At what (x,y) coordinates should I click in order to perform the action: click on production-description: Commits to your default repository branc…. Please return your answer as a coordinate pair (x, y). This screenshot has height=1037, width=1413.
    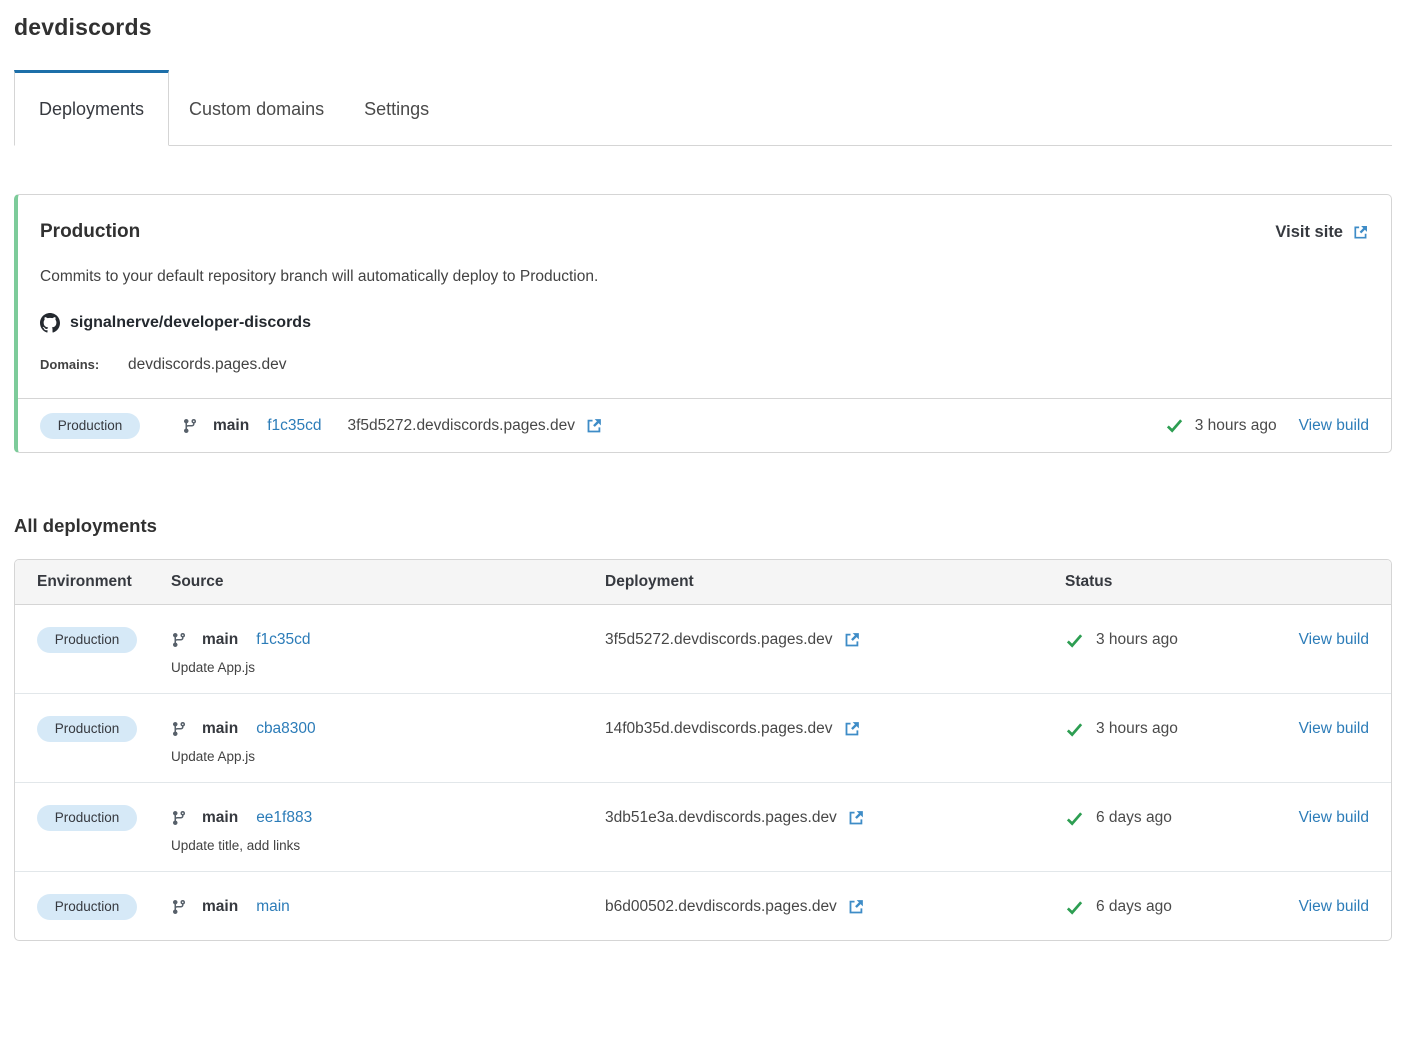
    Looking at the image, I should click on (319, 276).